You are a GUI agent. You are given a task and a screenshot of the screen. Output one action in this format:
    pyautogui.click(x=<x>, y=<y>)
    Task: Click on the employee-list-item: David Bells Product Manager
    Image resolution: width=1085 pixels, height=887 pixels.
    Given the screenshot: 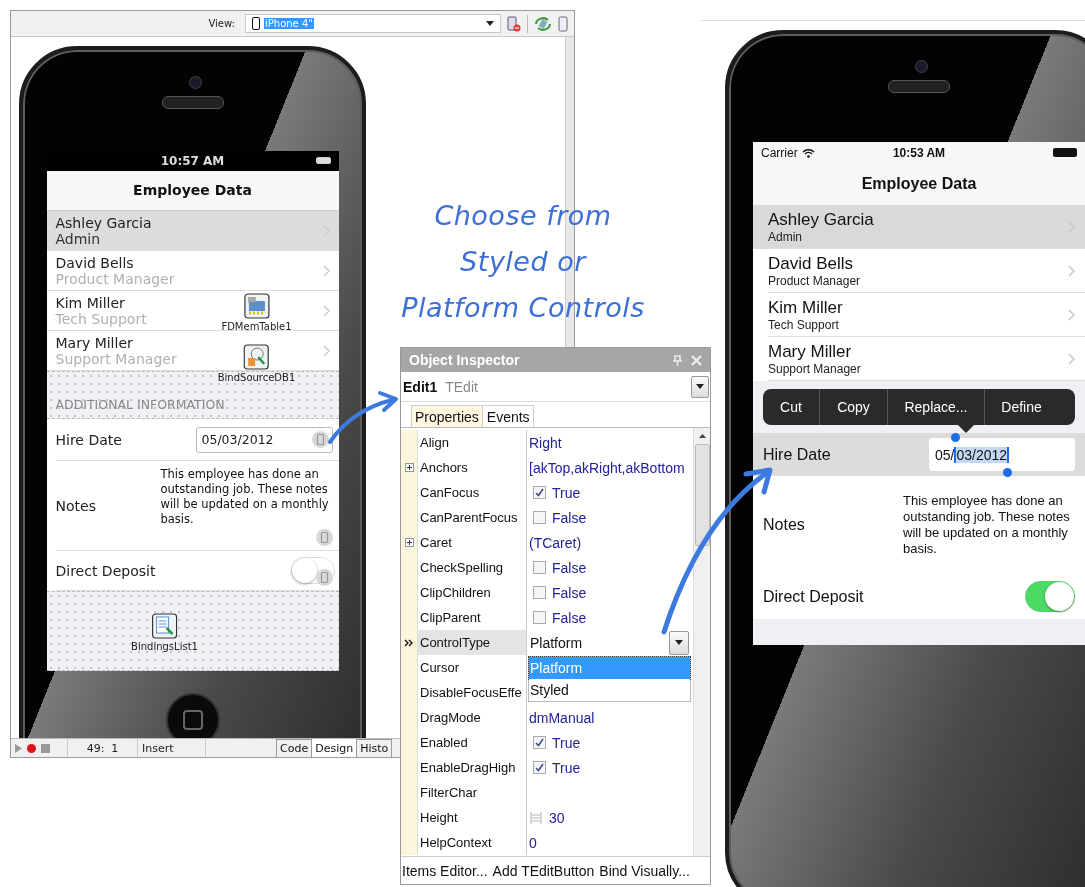 What is the action you would take?
    pyautogui.click(x=919, y=271)
    